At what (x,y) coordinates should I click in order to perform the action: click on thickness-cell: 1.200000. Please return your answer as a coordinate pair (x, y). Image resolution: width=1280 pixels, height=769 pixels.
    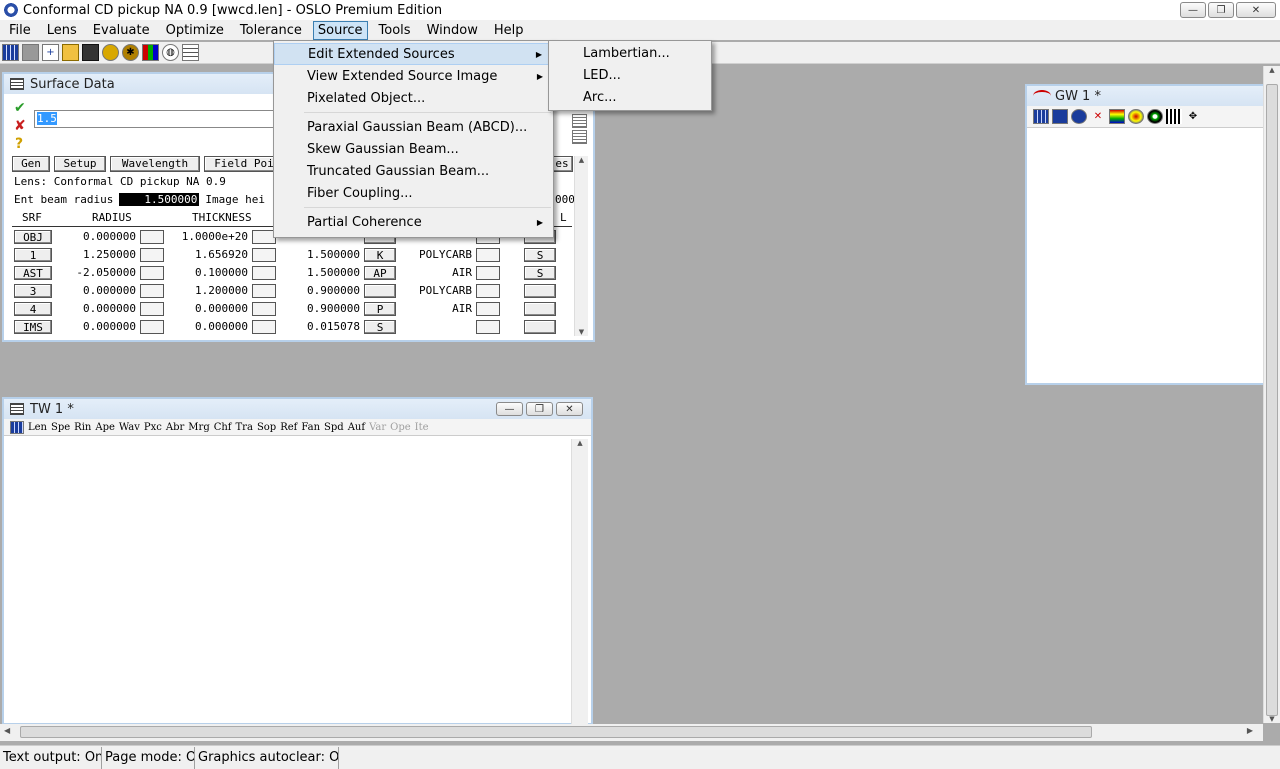
    Looking at the image, I should click on (207, 291).